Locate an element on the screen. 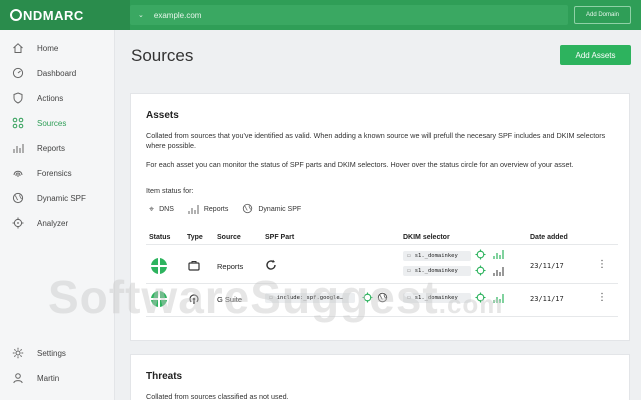 The height and width of the screenshot is (400, 641). legend-reports: Reports is located at coordinates (208, 210).